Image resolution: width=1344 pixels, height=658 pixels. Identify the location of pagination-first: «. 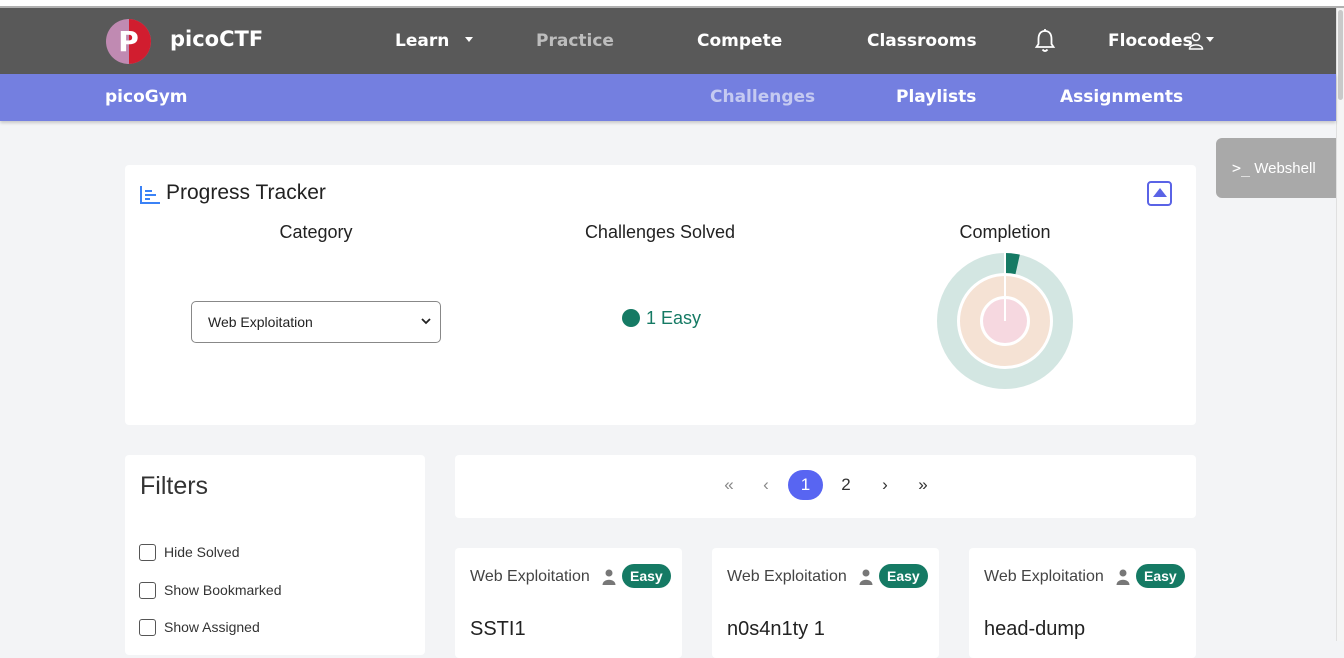
(729, 485).